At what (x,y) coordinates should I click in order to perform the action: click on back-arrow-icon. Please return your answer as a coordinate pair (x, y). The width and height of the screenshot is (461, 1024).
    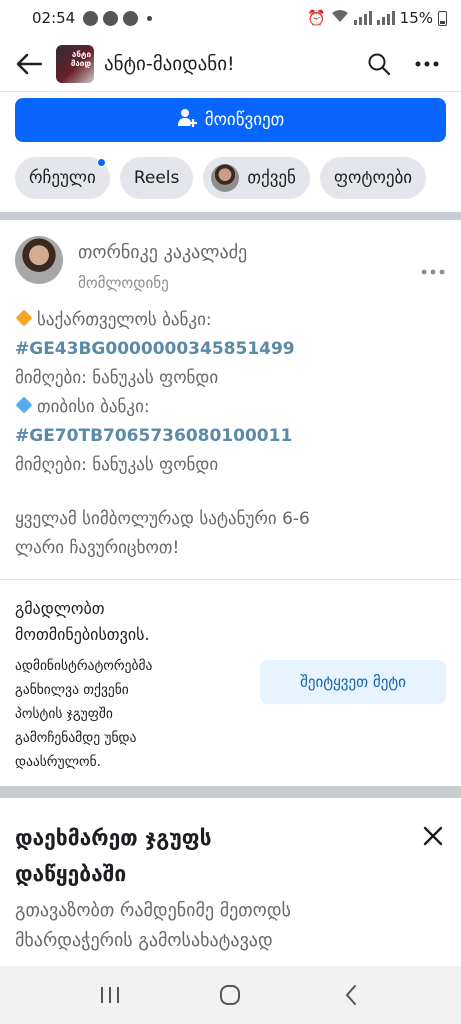
    Looking at the image, I should click on (29, 64).